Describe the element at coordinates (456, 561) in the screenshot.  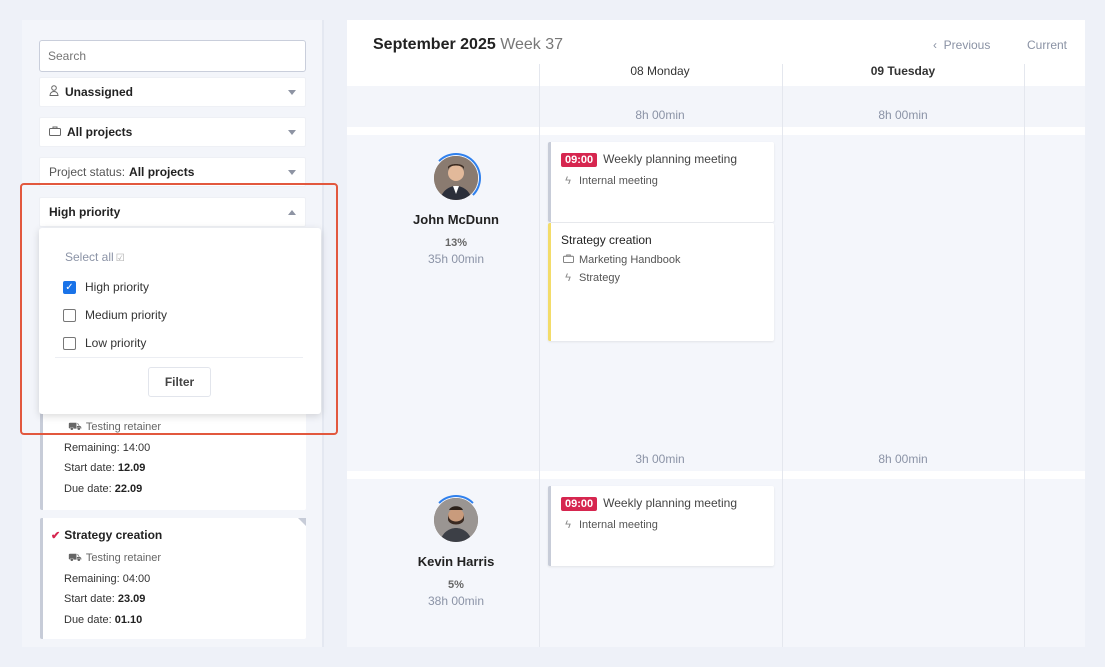
I see `person-name: Kevin Harris` at that location.